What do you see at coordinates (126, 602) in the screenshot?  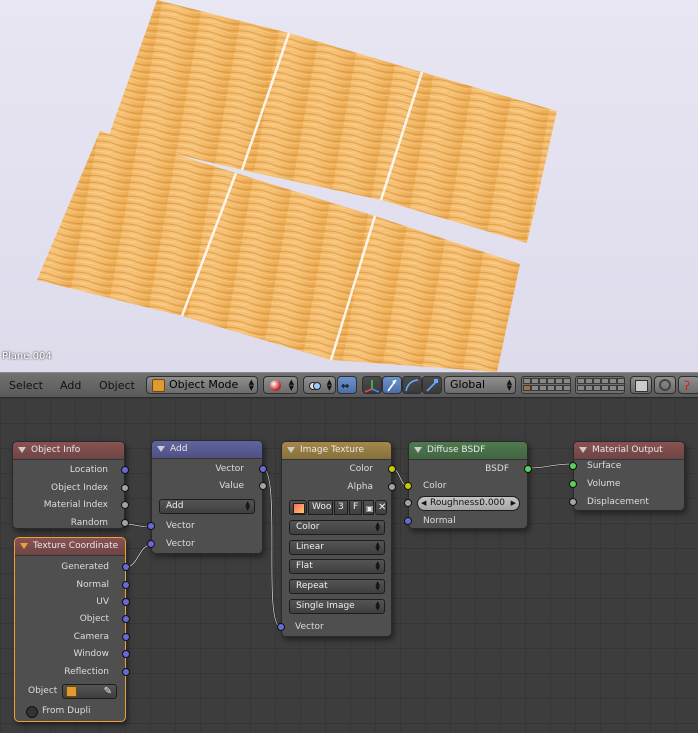 I see `socket-uv` at bounding box center [126, 602].